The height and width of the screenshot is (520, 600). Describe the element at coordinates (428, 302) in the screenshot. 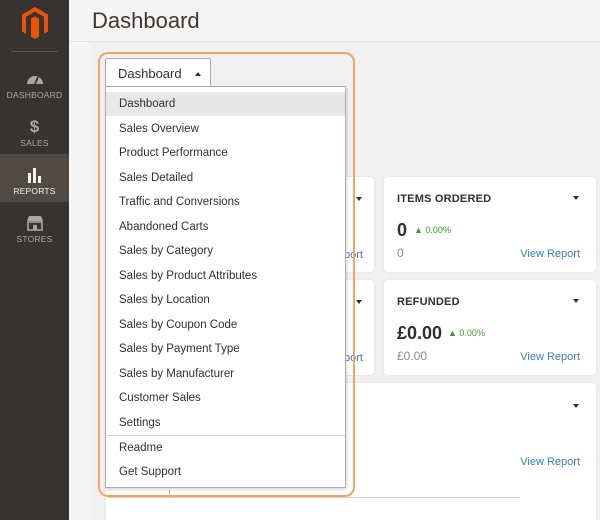

I see `card-title: REFUNDED` at that location.